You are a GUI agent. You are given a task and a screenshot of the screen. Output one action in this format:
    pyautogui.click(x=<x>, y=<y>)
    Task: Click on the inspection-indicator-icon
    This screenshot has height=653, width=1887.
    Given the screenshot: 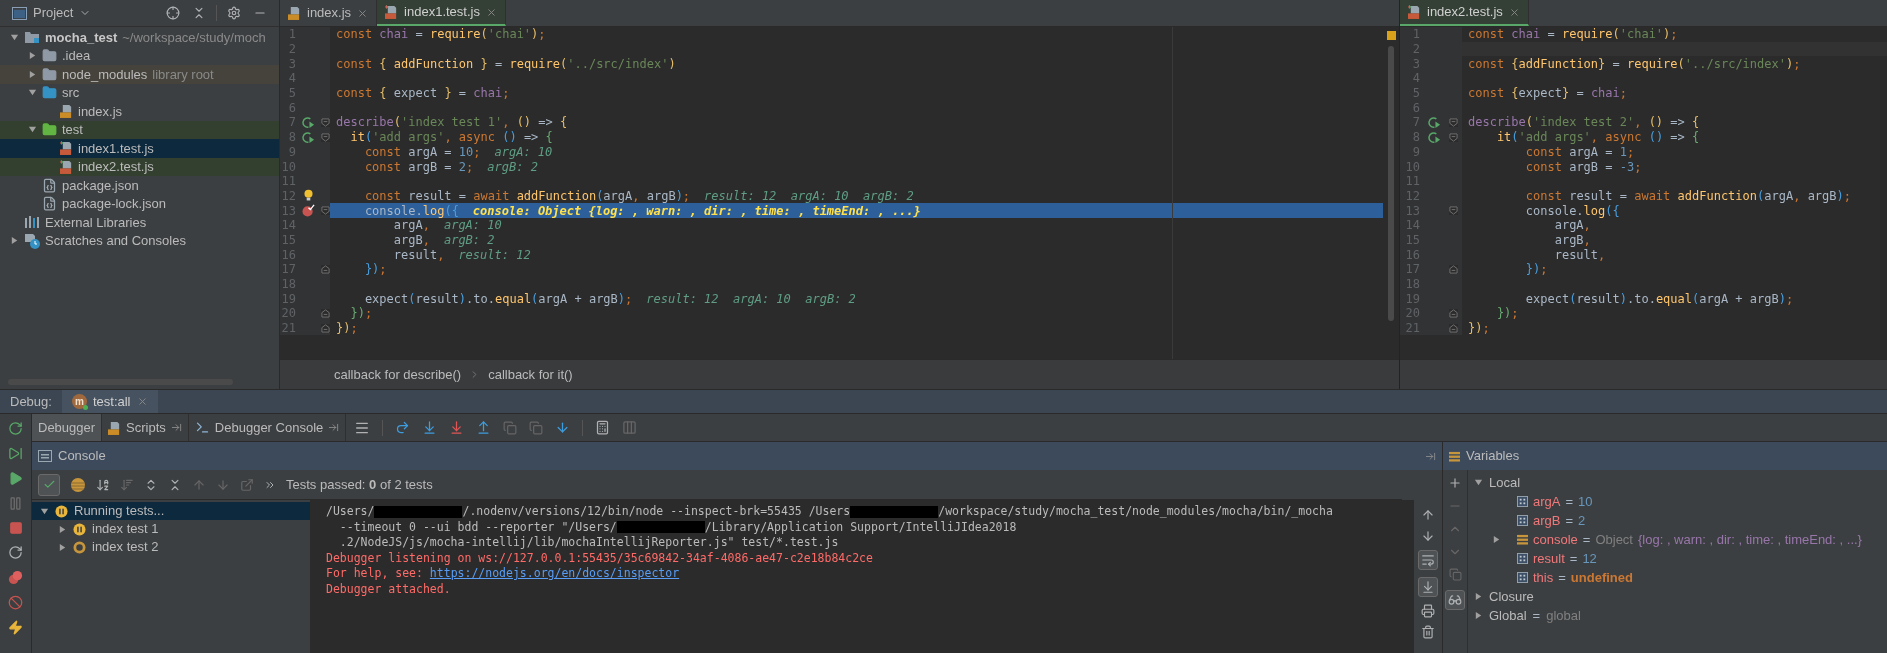 What is the action you would take?
    pyautogui.click(x=1391, y=35)
    